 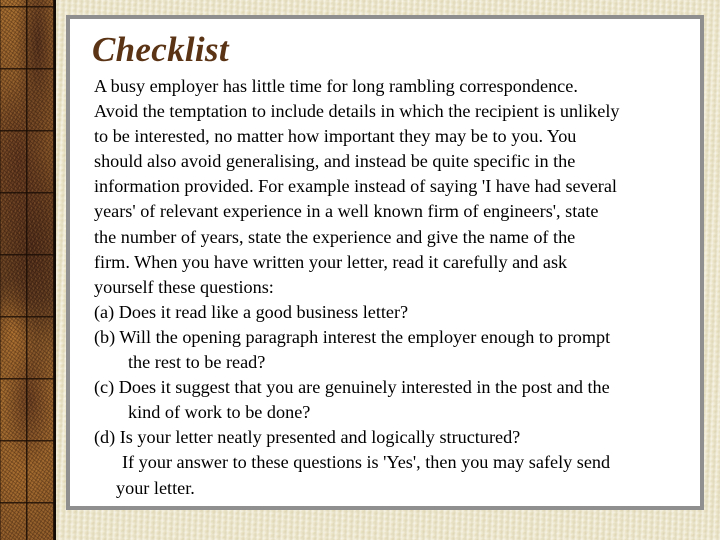 I want to click on decorative-left-border-strip, so click(x=28, y=270).